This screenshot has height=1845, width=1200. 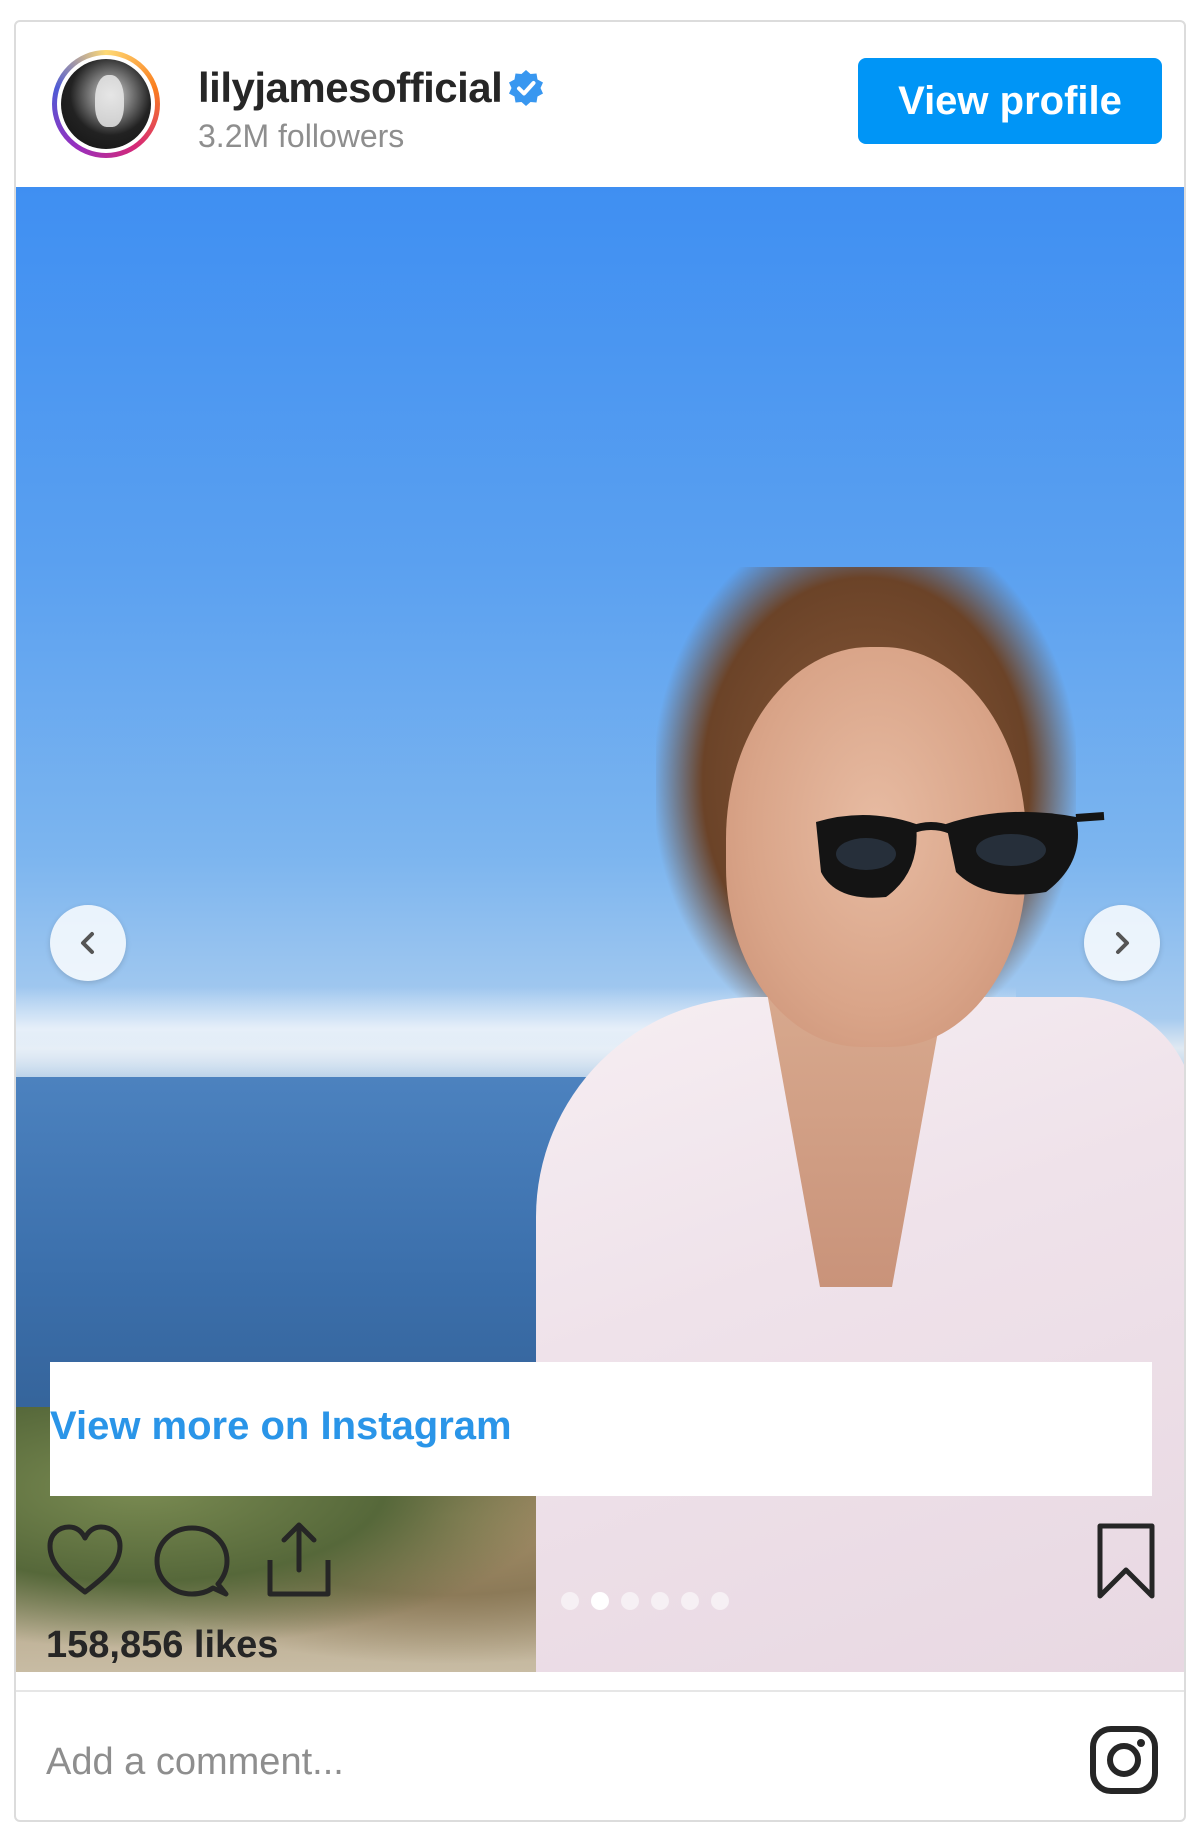 I want to click on comment-bubble-icon, so click(x=192, y=1562).